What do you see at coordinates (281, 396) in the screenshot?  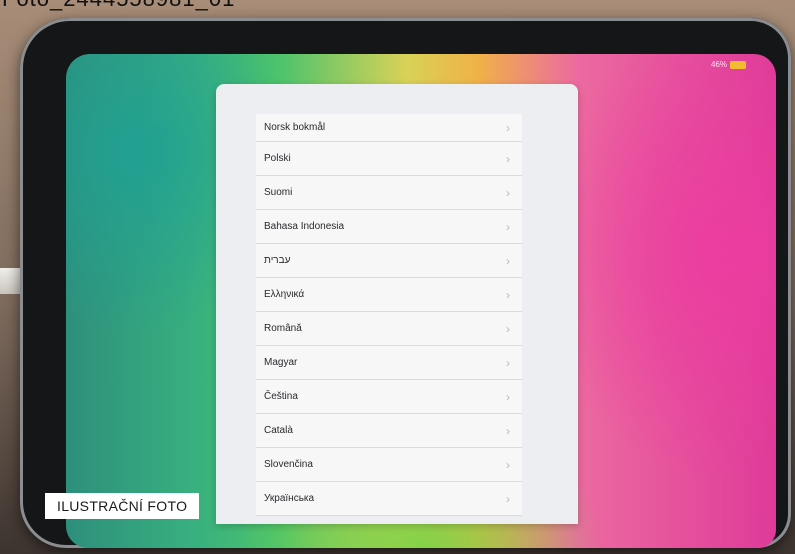 I see `language-label: Čeština` at bounding box center [281, 396].